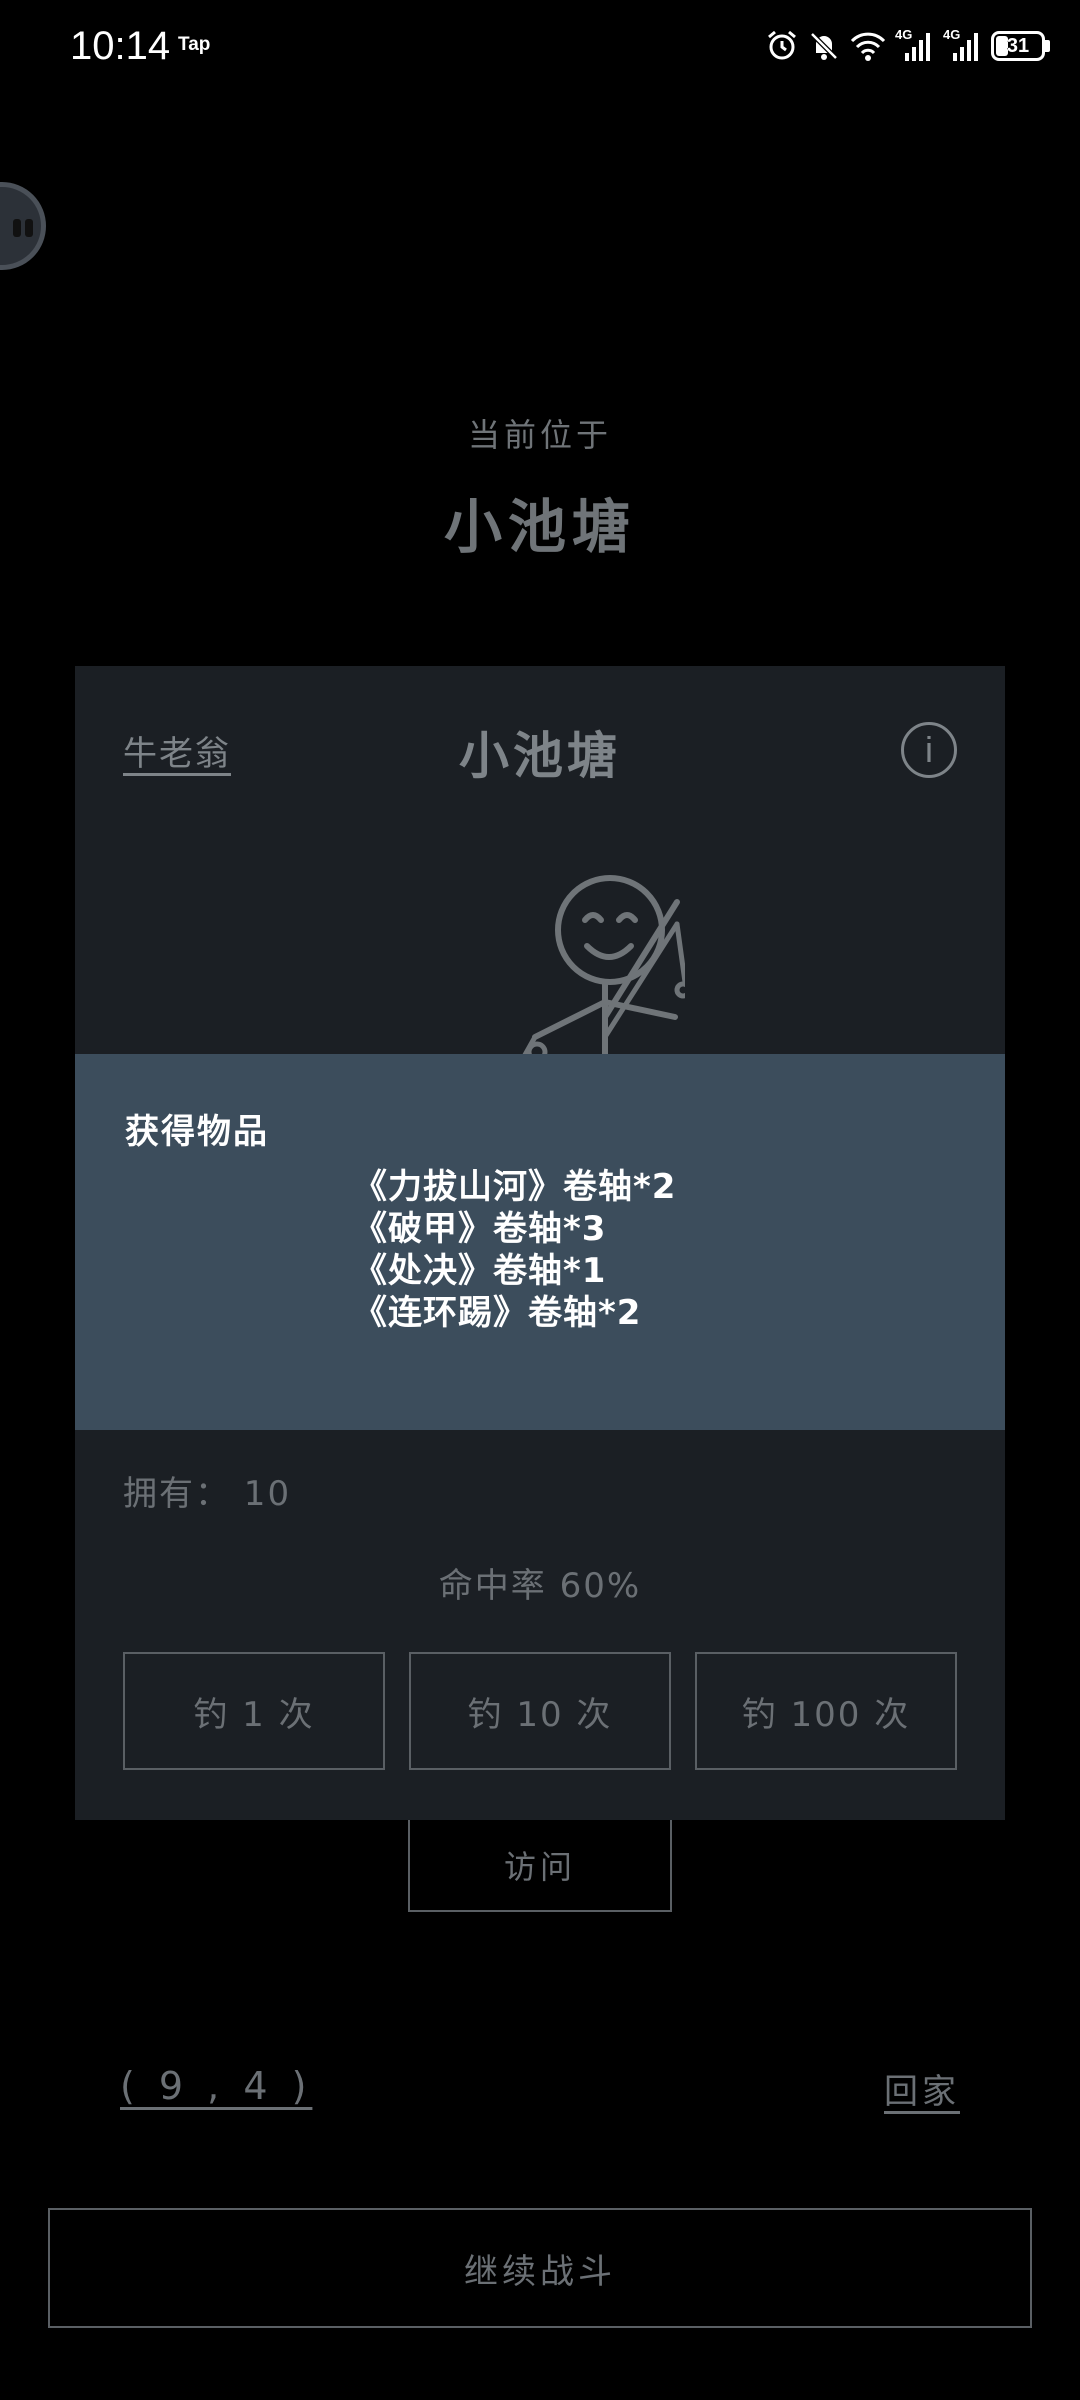  What do you see at coordinates (663, 1250) in the screenshot?
I see `obtained-items-list: 《力拔山河》卷轴*2 《破甲》卷轴*3 《处决》卷轴*1 《连环踢》卷轴*2` at bounding box center [663, 1250].